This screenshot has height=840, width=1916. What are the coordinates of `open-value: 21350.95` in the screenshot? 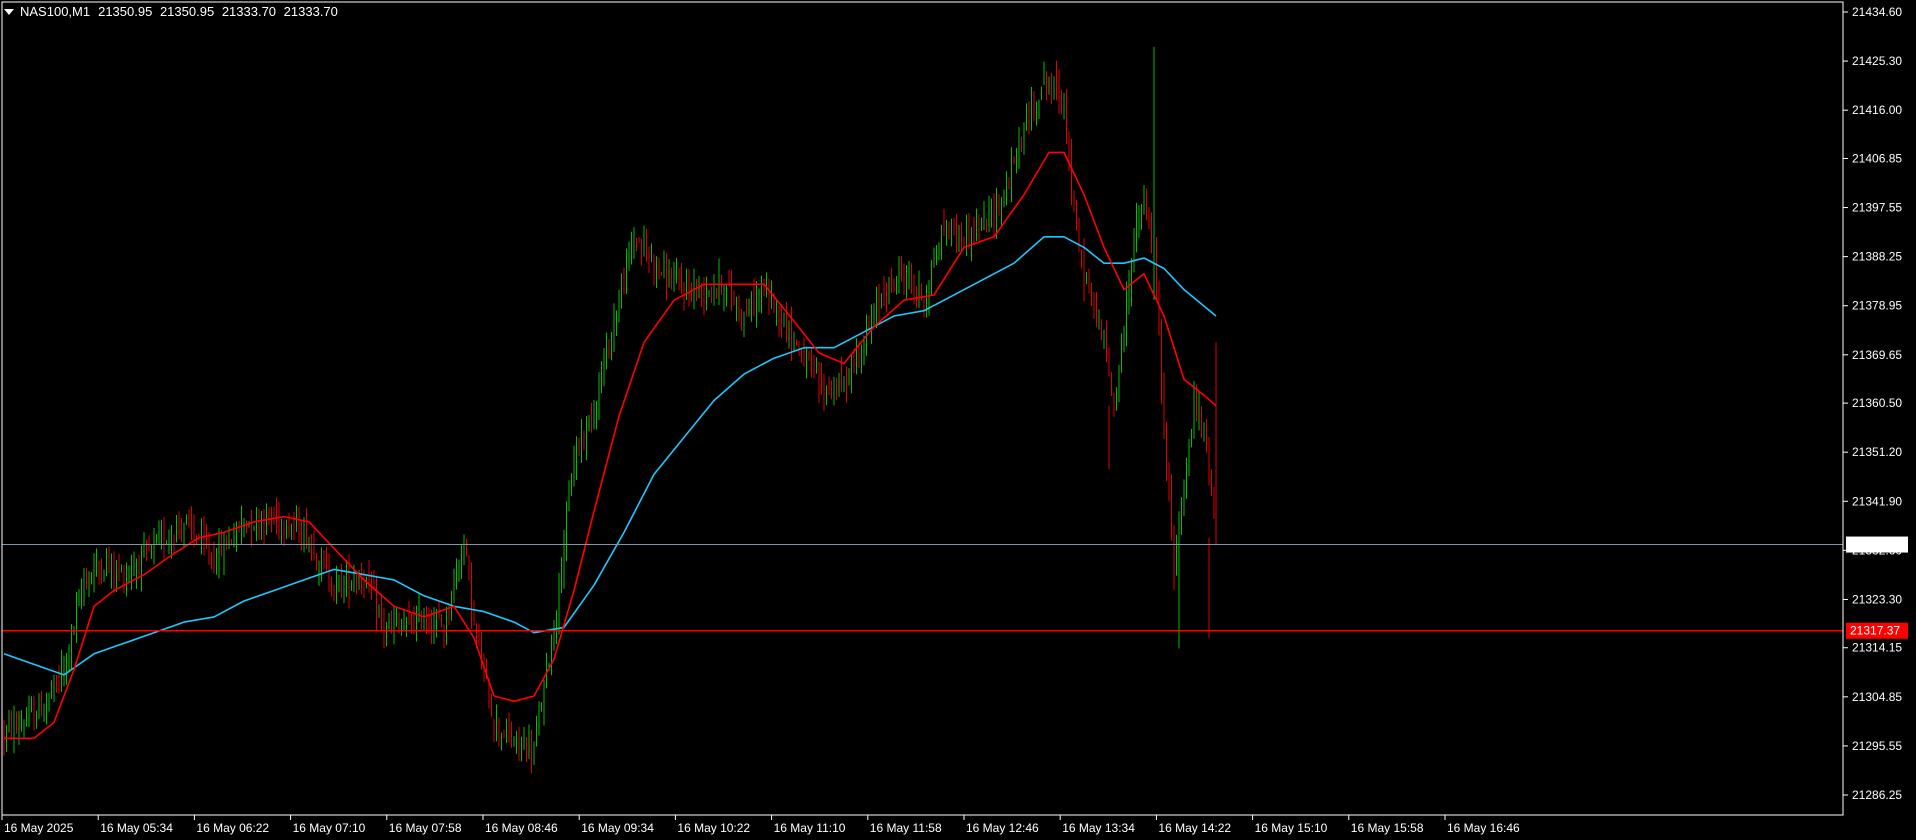 It's located at (125, 11).